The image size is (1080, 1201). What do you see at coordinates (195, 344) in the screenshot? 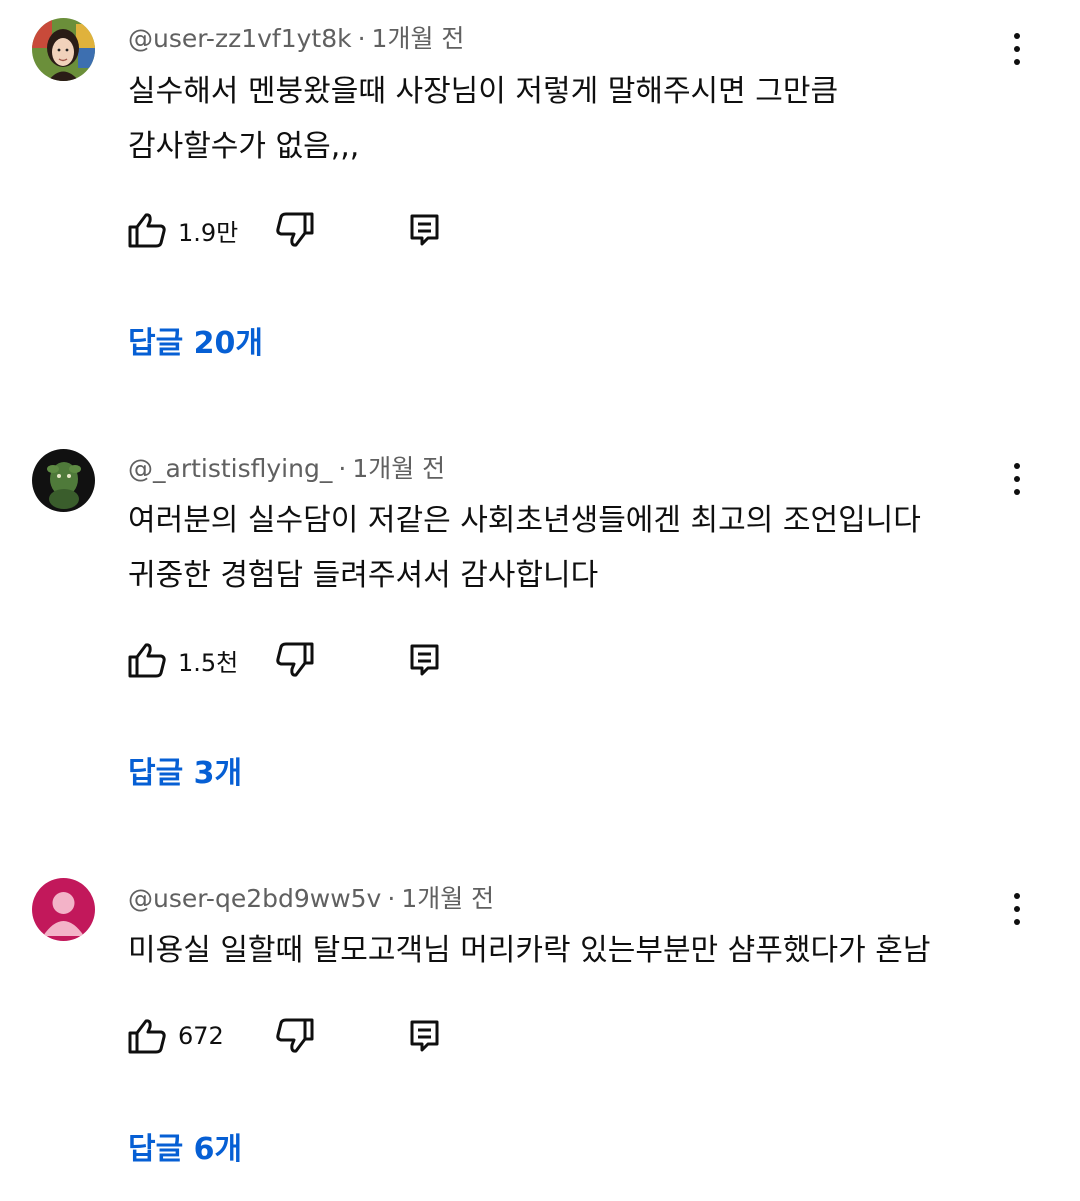
I see `view-replies-link: 답글 20개` at bounding box center [195, 344].